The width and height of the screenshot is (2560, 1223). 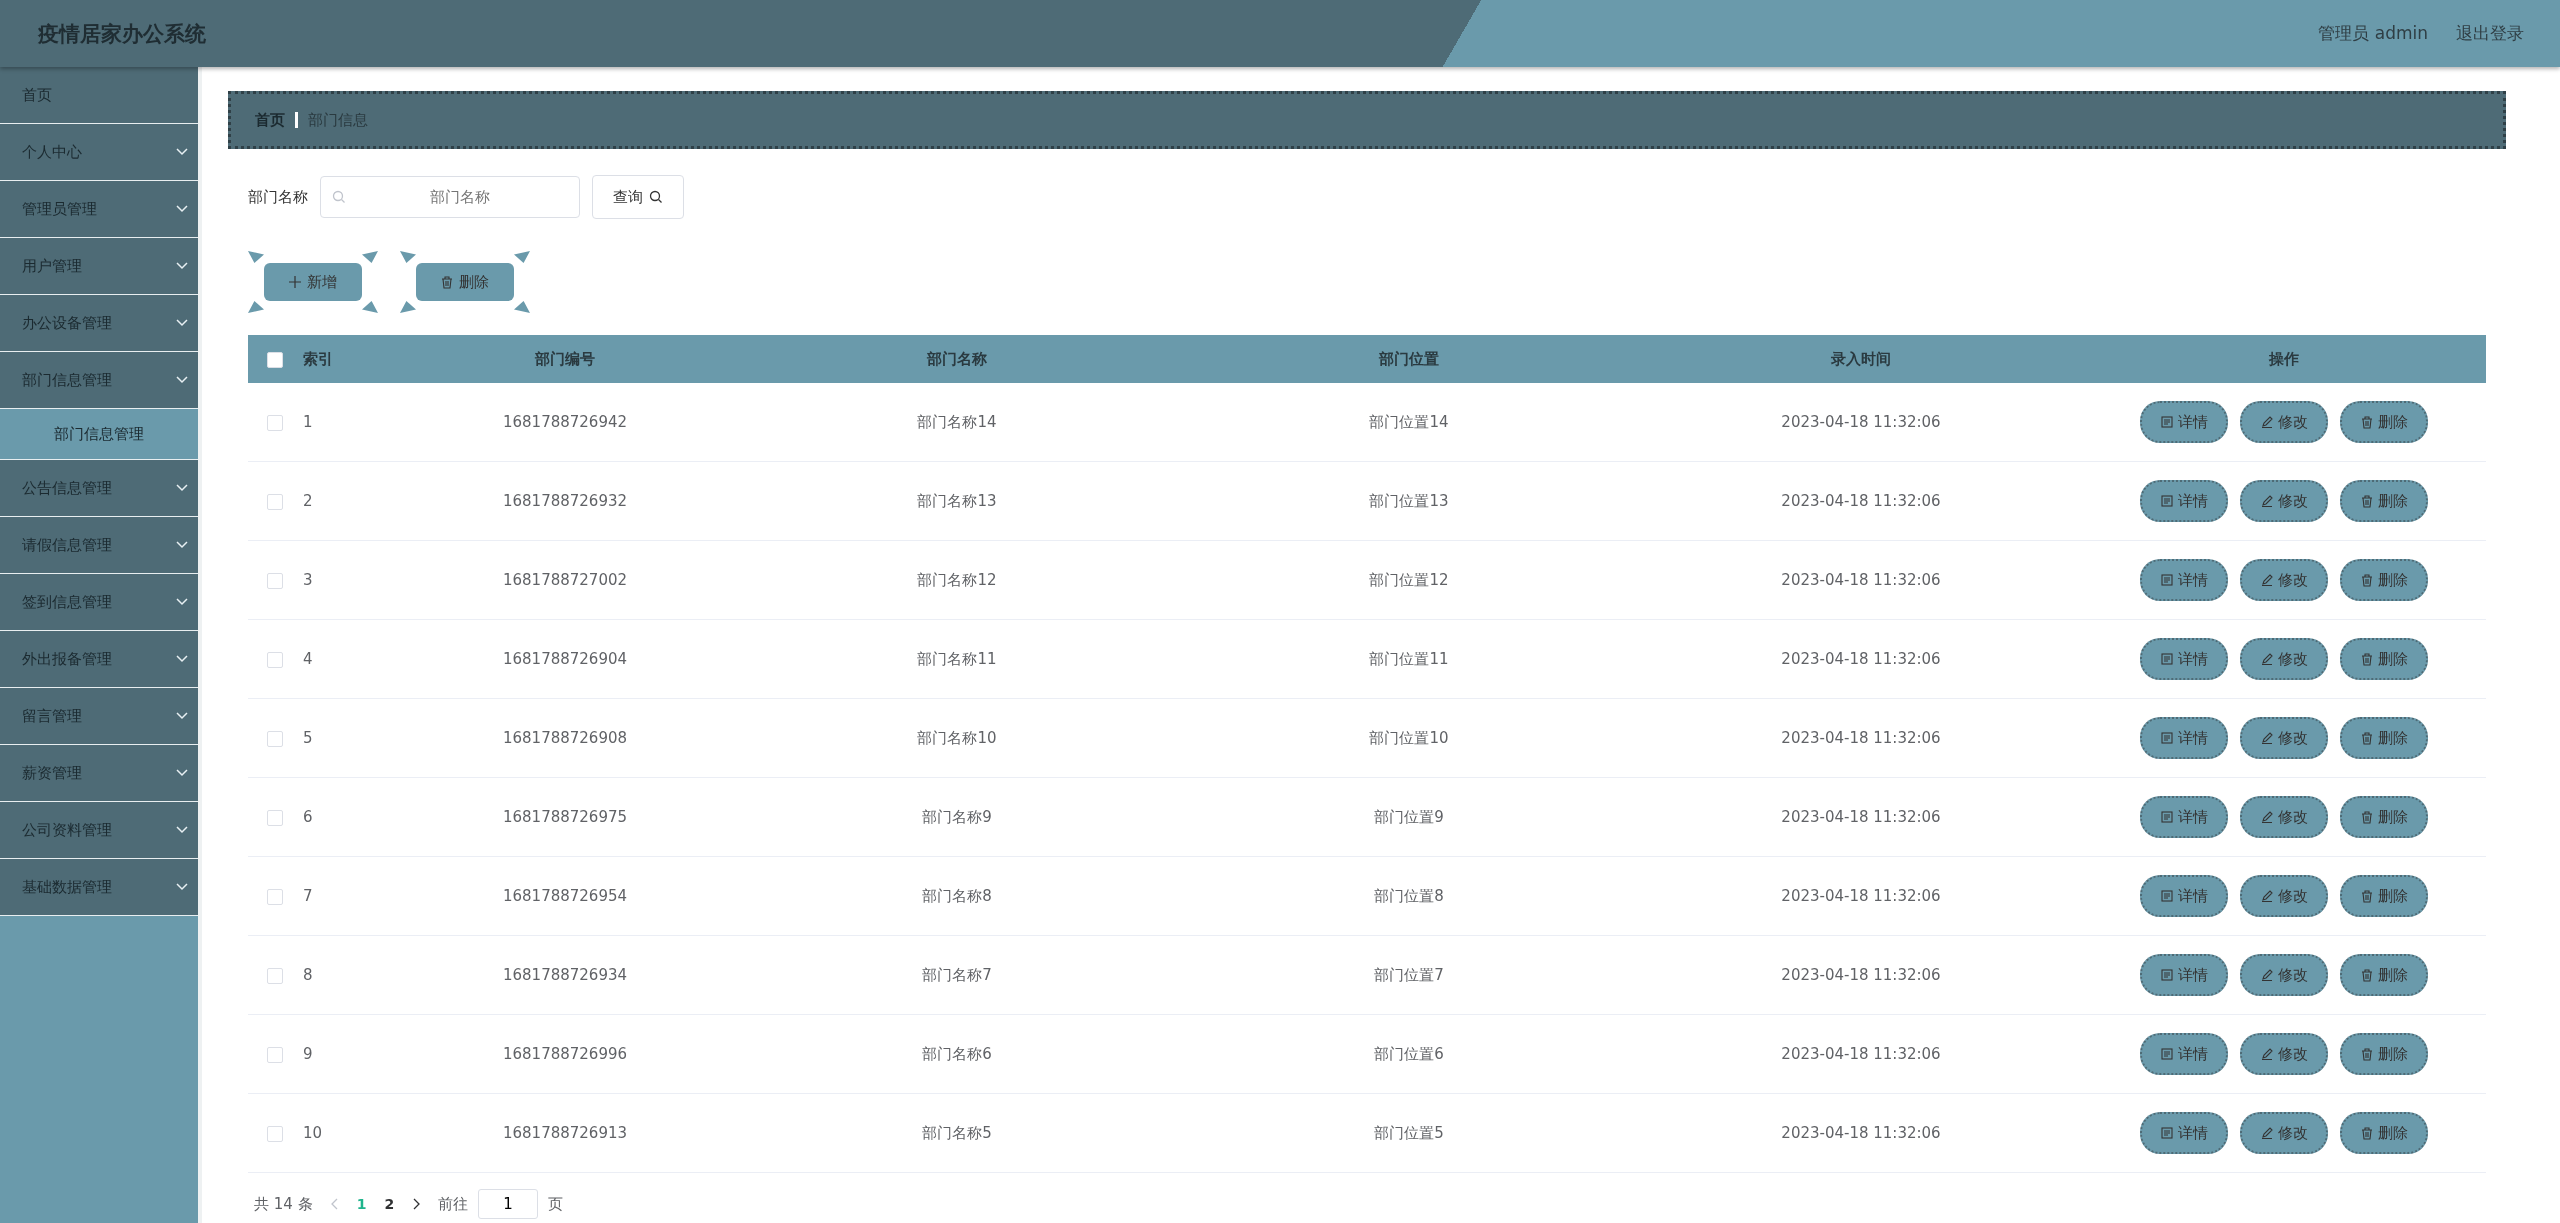 I want to click on table-cell: 部门位置12, so click(x=1409, y=579).